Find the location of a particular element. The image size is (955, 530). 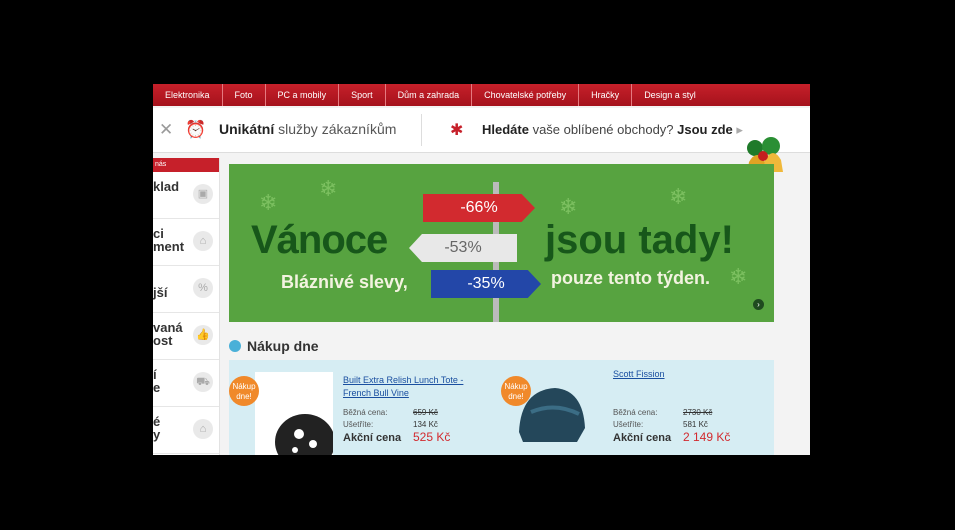

sign-discount-white: -53% is located at coordinates (463, 248).